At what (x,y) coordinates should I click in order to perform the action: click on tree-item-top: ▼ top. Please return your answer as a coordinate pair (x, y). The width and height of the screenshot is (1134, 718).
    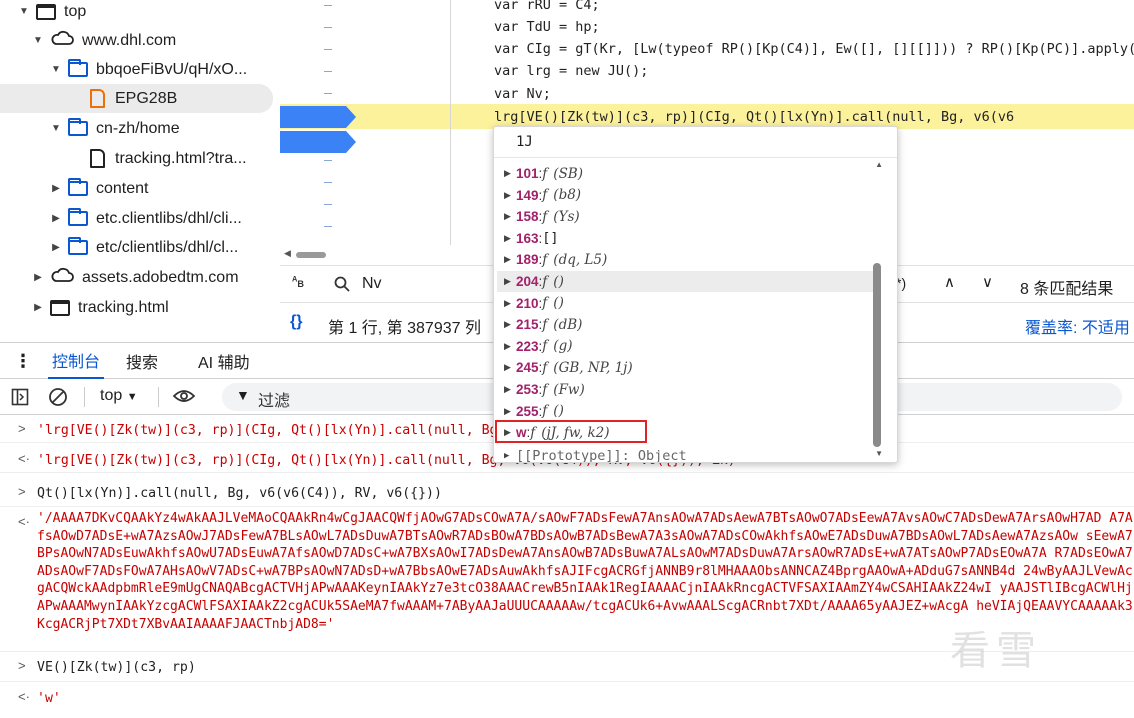
    Looking at the image, I should click on (140, 13).